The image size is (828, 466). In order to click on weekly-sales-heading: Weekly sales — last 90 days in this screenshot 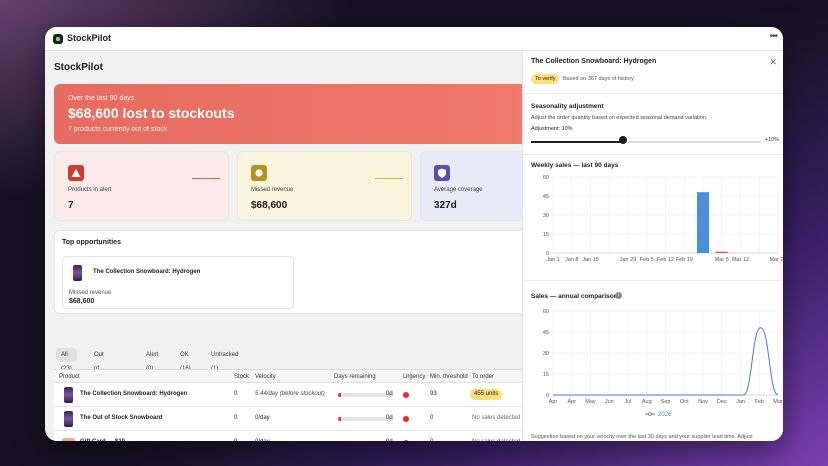, I will do `click(575, 165)`.